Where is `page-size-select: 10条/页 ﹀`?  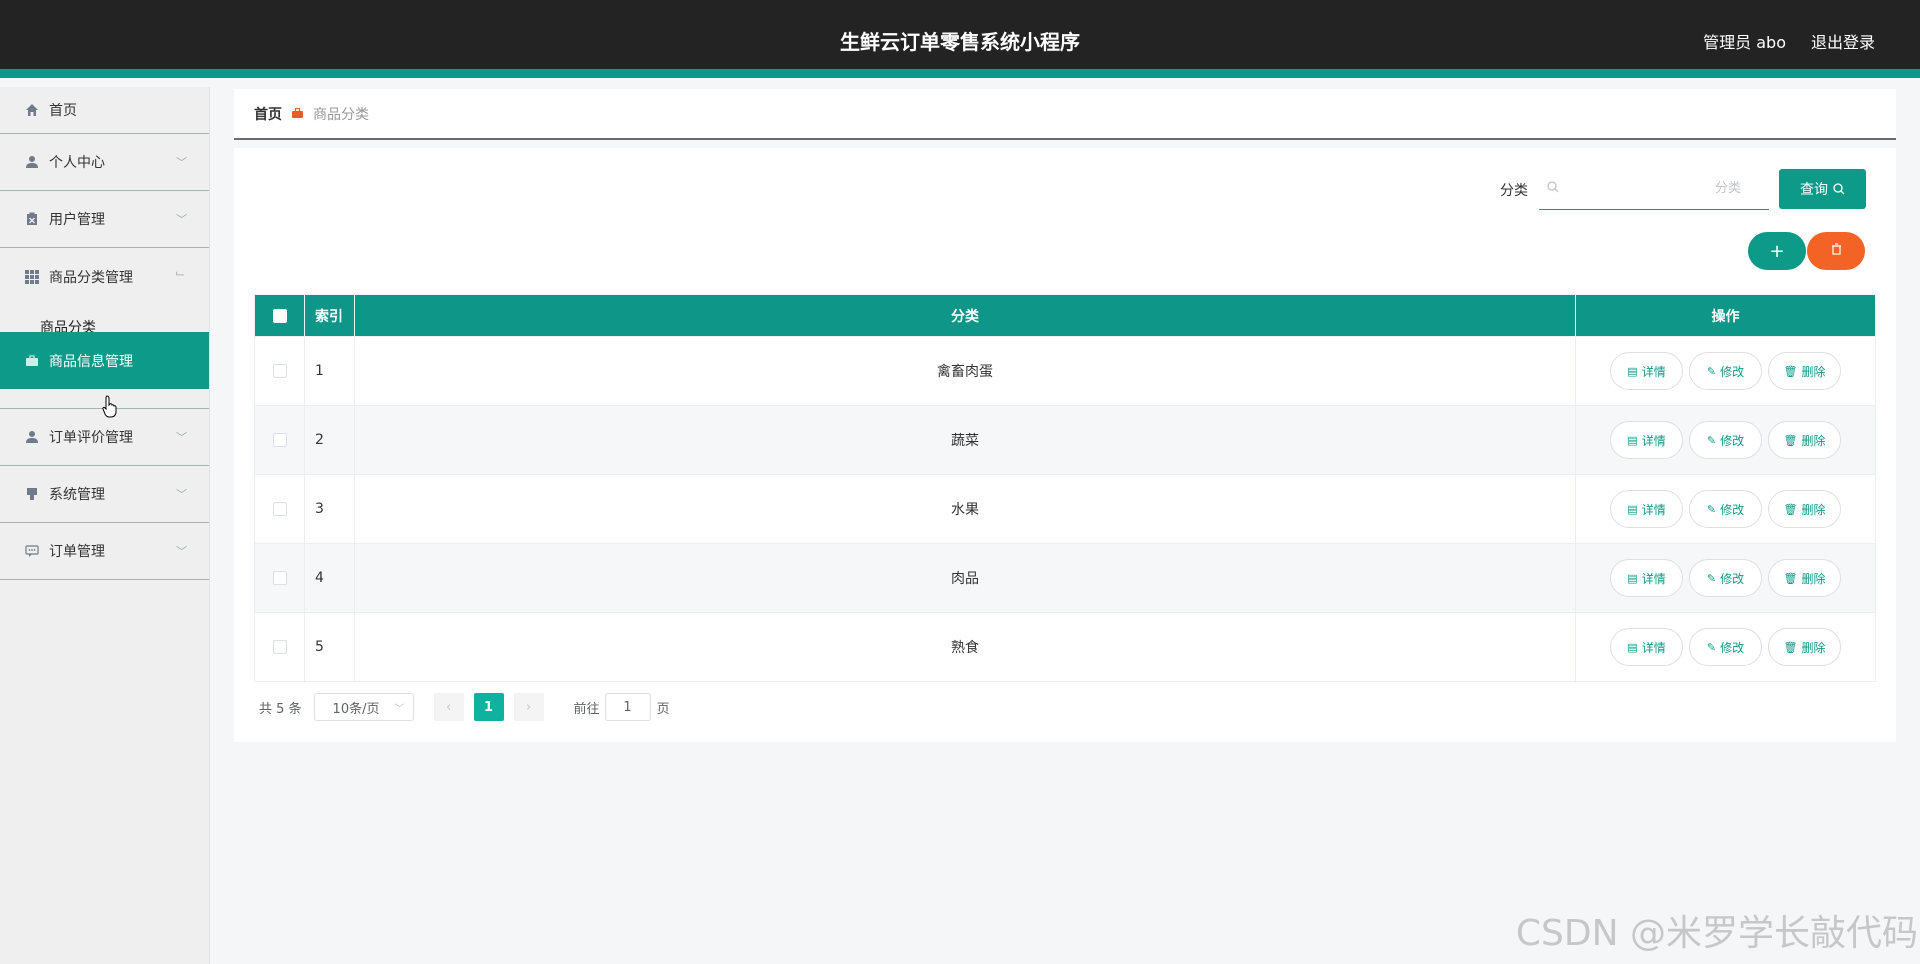
page-size-select: 10条/页 ﹀ is located at coordinates (363, 707).